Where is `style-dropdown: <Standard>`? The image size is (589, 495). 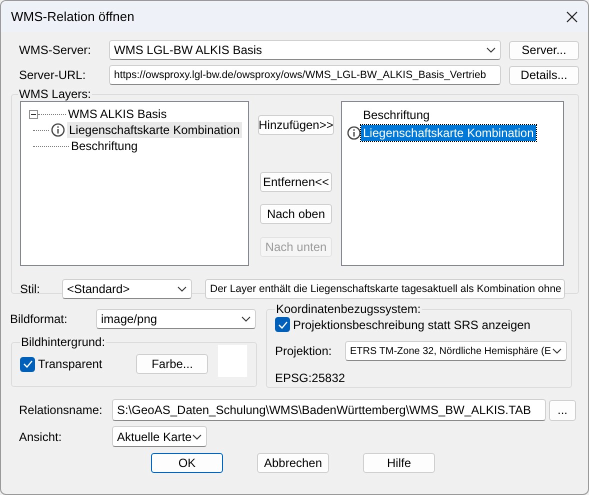
style-dropdown: <Standard> is located at coordinates (127, 289).